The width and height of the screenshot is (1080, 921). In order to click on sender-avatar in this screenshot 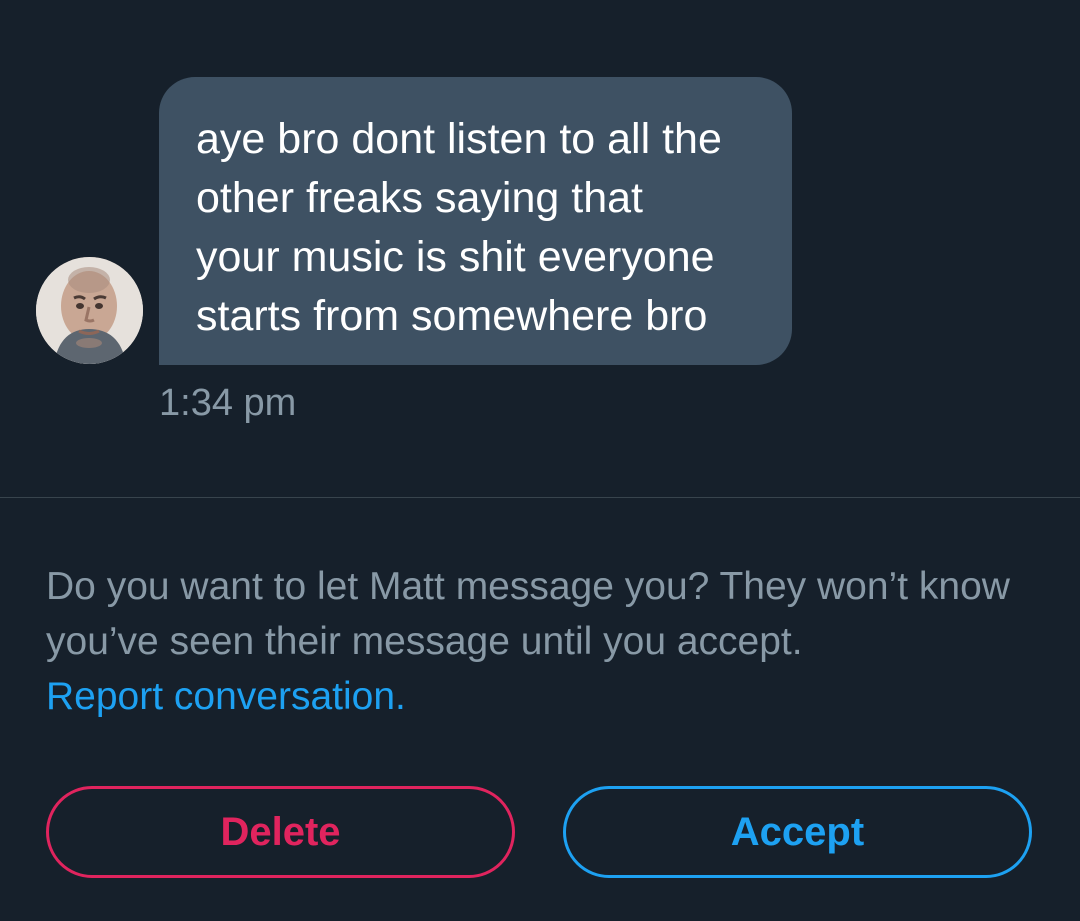, I will do `click(89, 310)`.